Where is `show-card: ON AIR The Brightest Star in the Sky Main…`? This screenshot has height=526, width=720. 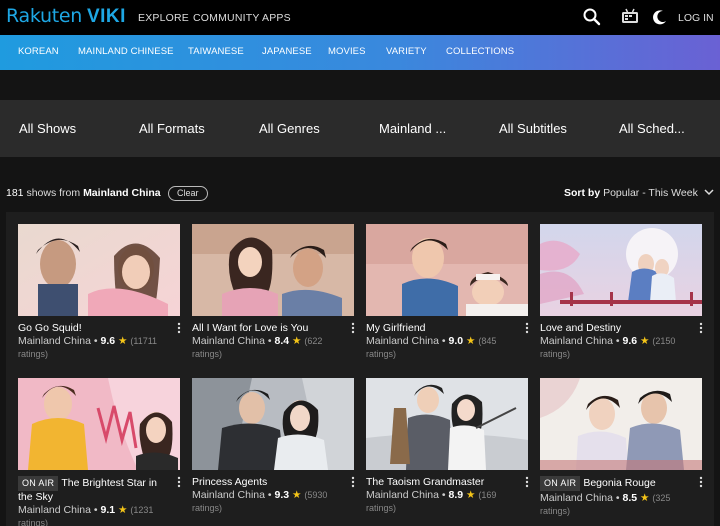
show-card: ON AIR The Brightest Star in the Sky Main… is located at coordinates (100, 452).